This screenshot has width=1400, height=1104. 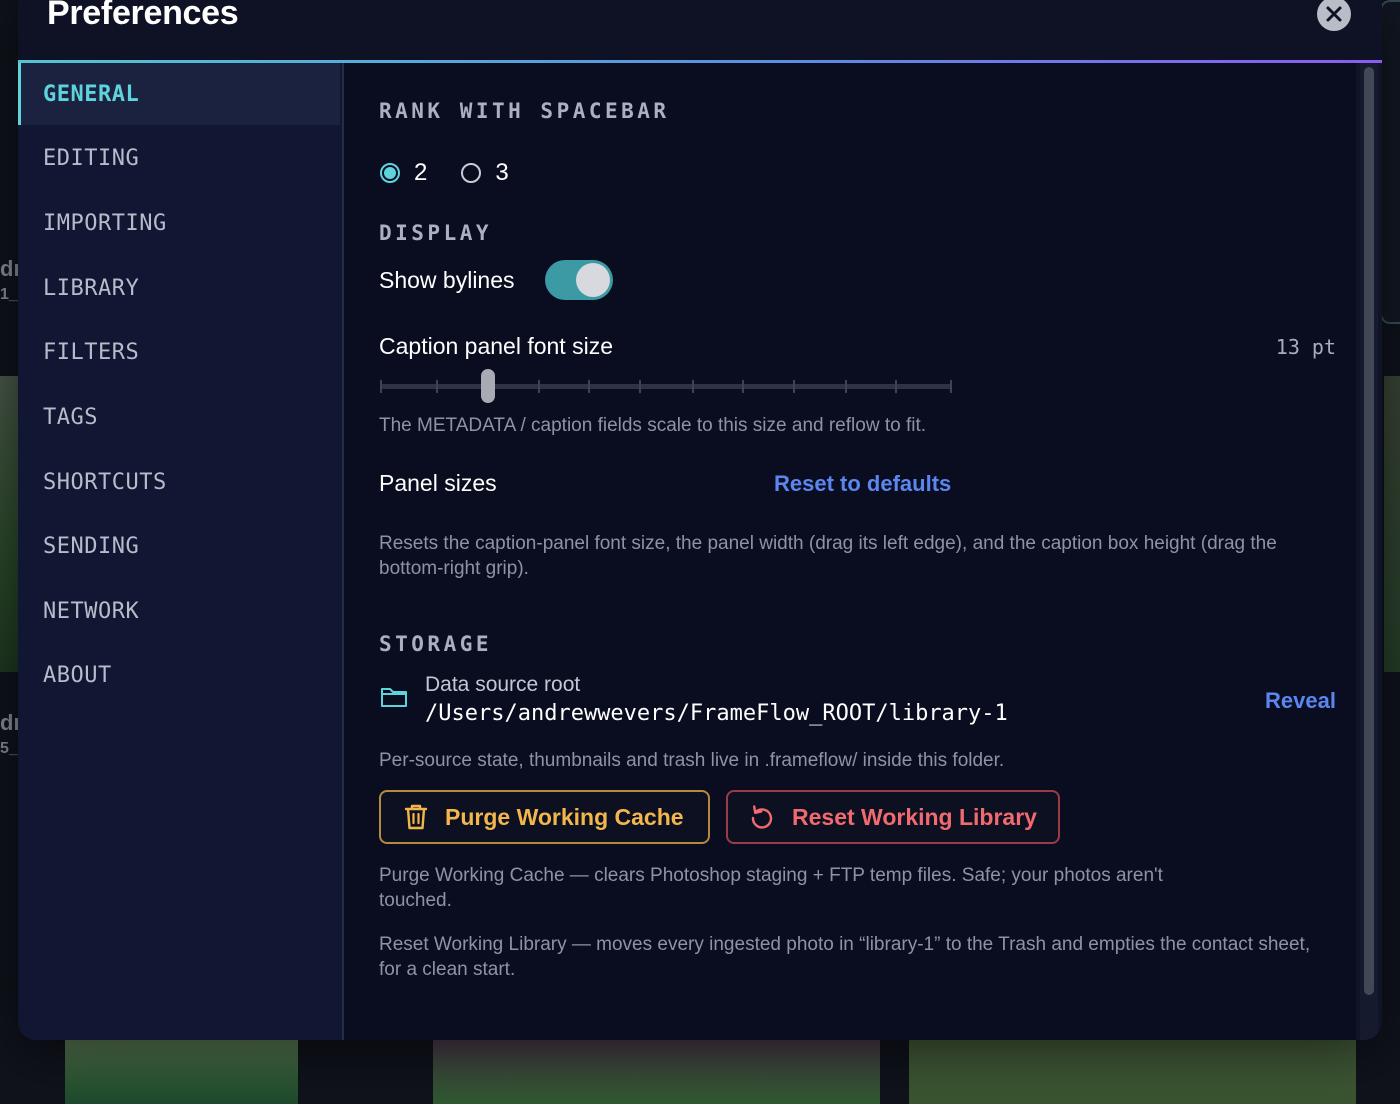 I want to click on panel-sizes-label: Panel sizes, so click(x=438, y=483).